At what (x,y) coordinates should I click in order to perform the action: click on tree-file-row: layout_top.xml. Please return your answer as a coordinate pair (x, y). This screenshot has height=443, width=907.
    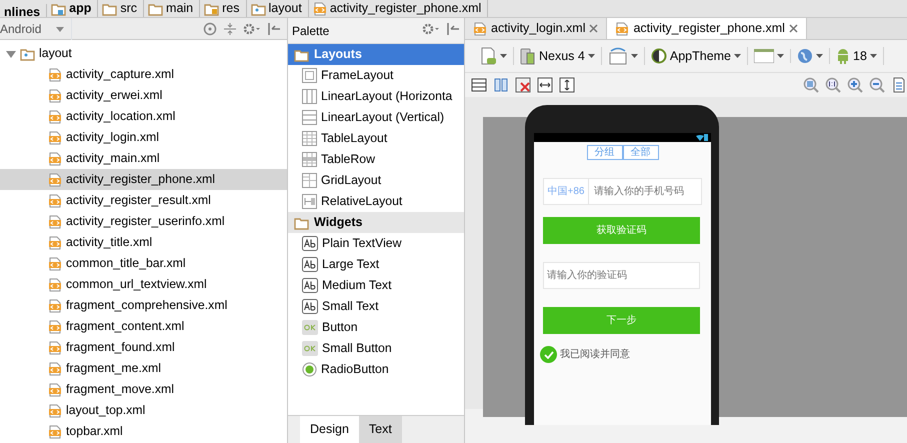
    Looking at the image, I should click on (143, 410).